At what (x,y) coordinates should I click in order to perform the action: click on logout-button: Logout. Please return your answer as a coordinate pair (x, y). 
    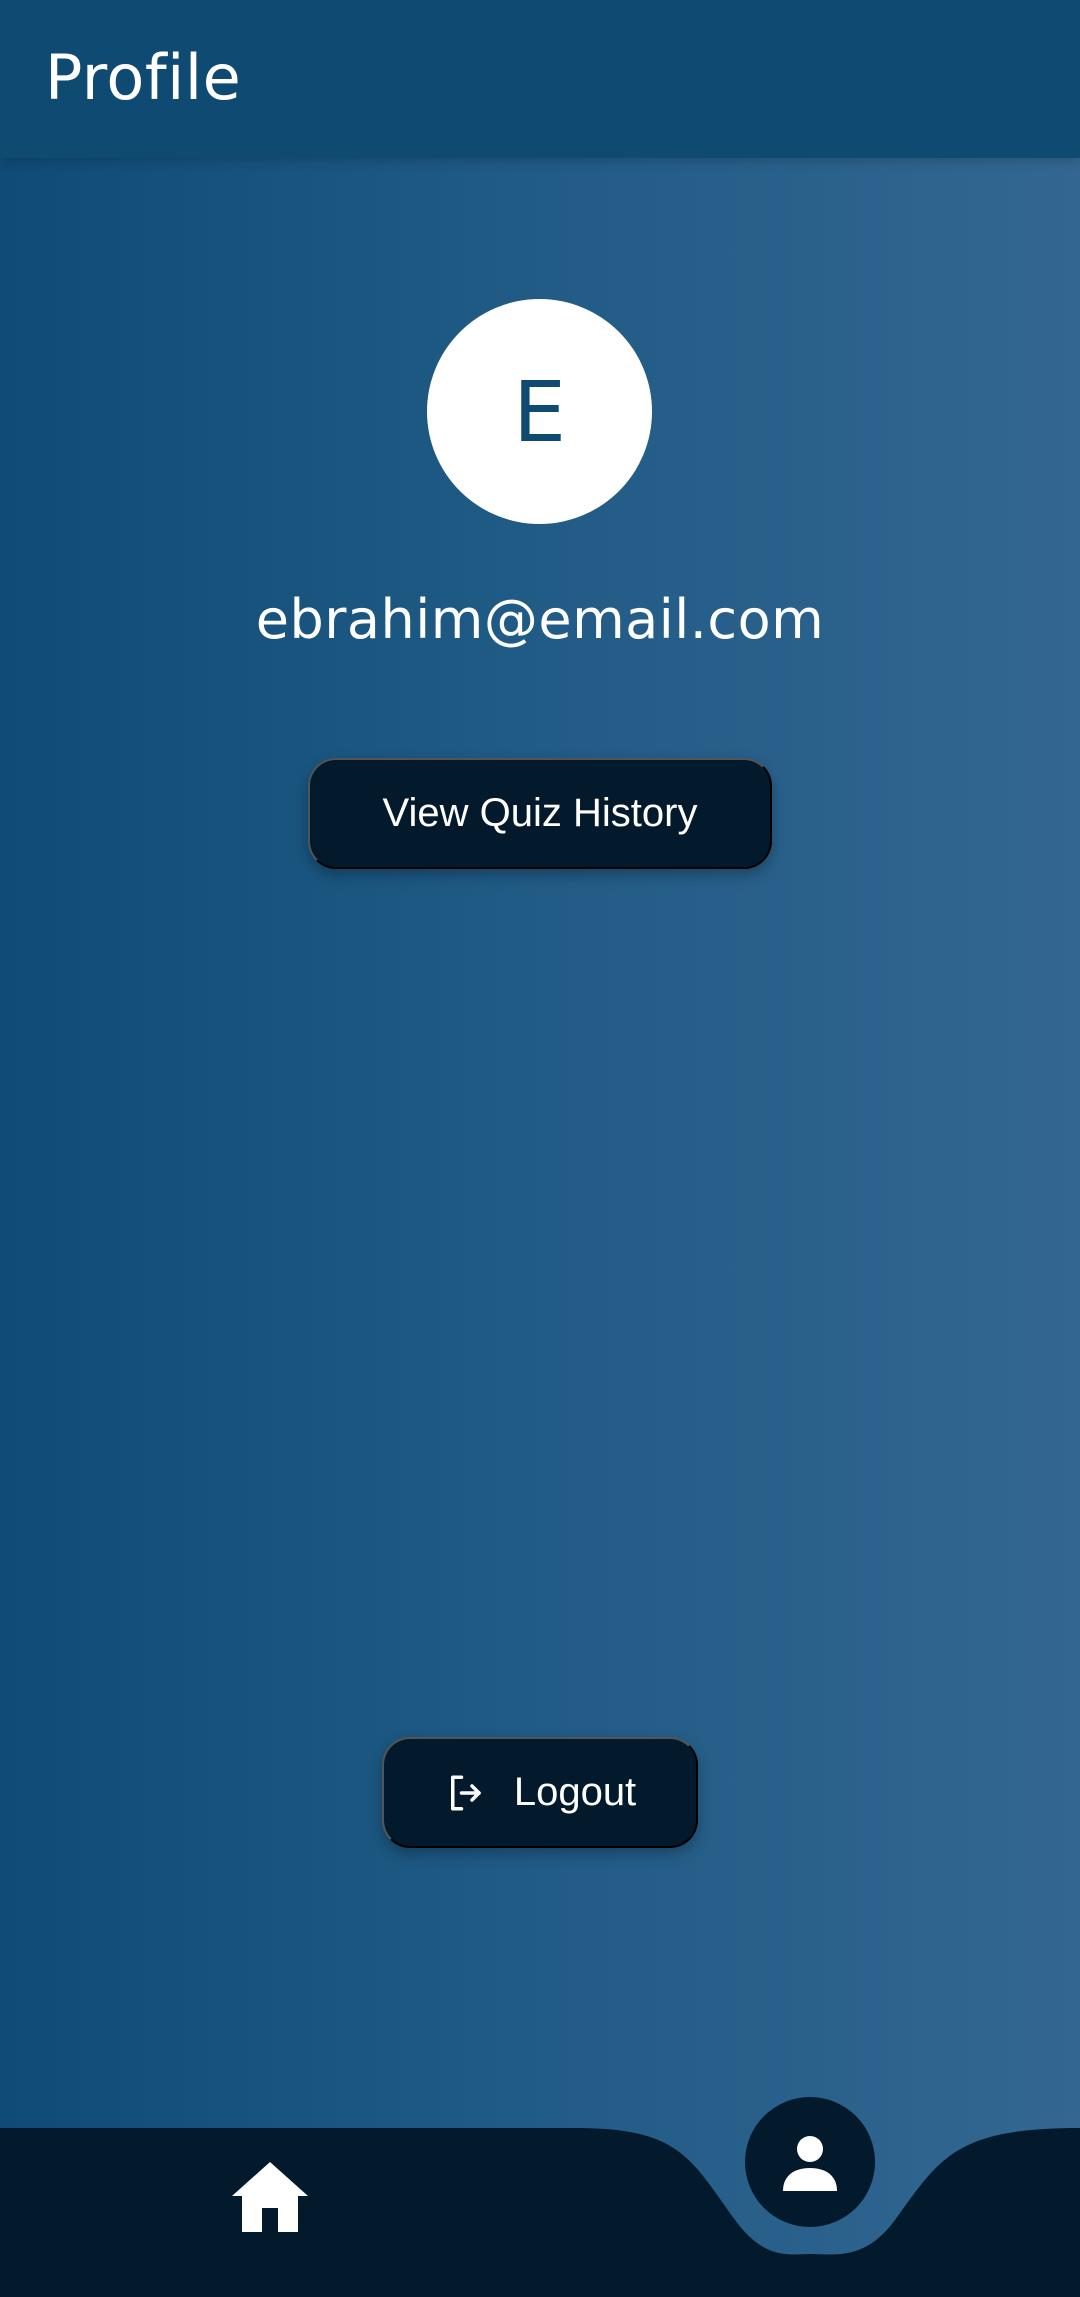
    Looking at the image, I should click on (540, 1792).